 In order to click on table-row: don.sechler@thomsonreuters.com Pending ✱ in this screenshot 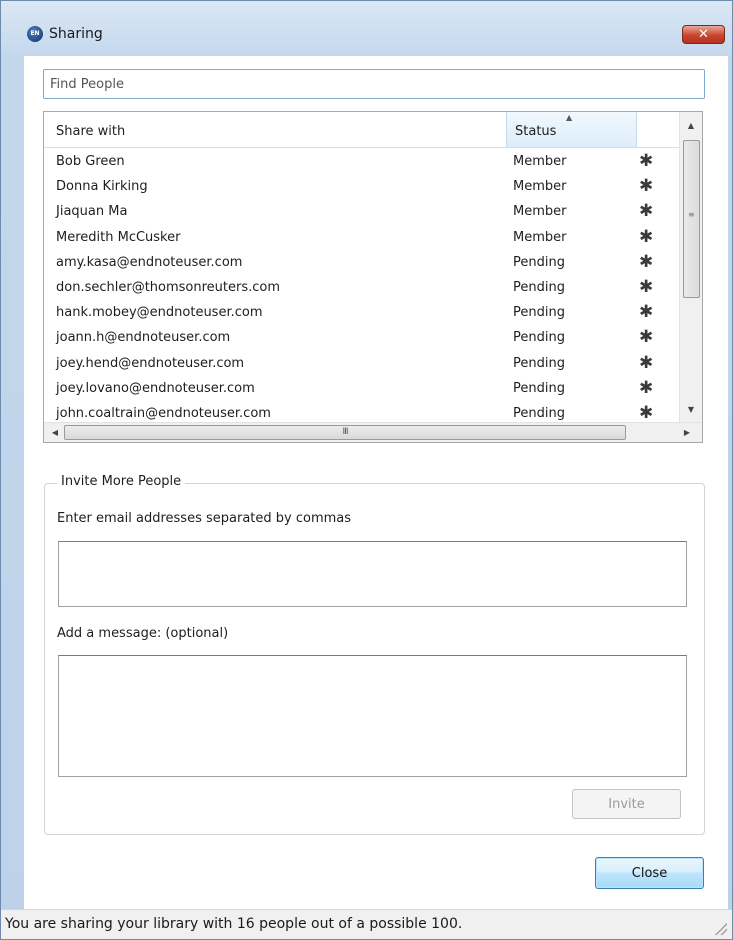, I will do `click(361, 288)`.